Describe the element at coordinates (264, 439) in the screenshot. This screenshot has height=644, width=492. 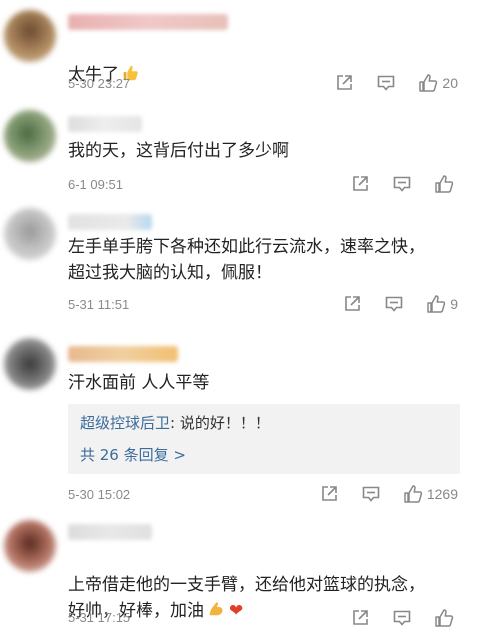
I see `reply-box: 超级控球后卫: 说的好！！！ 共 26 条回复 >` at that location.